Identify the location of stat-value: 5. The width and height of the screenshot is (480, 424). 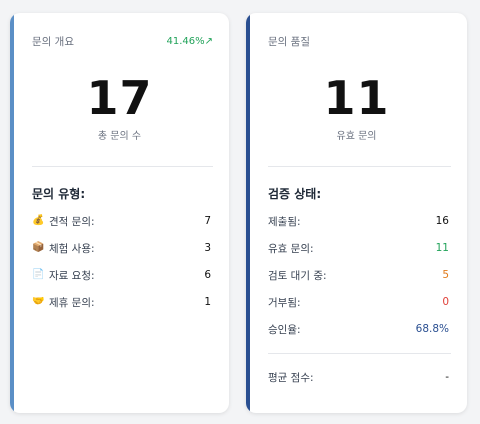
(445, 275).